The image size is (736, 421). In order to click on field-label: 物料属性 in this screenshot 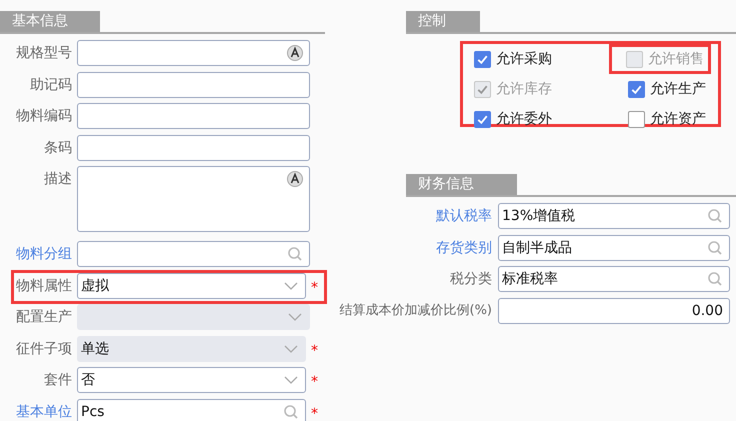, I will do `click(43, 286)`.